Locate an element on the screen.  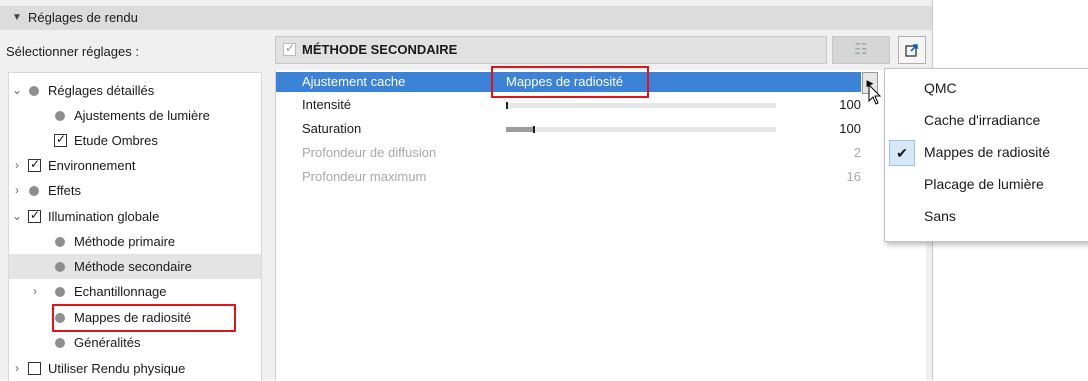
dropdown-option: ✔ Mappes de radiosité is located at coordinates (986, 152).